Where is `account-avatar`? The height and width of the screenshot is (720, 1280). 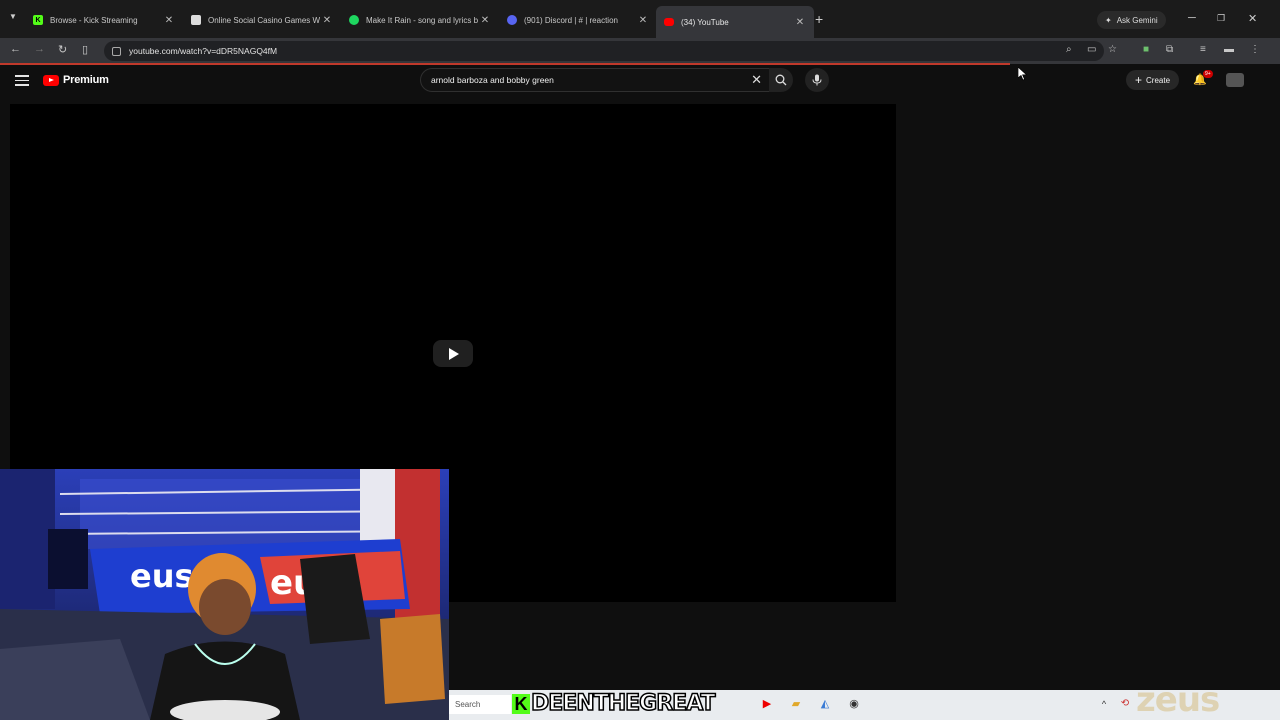
account-avatar is located at coordinates (1235, 80).